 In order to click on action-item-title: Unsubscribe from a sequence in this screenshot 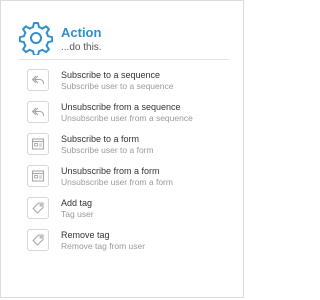, I will do `click(121, 107)`.